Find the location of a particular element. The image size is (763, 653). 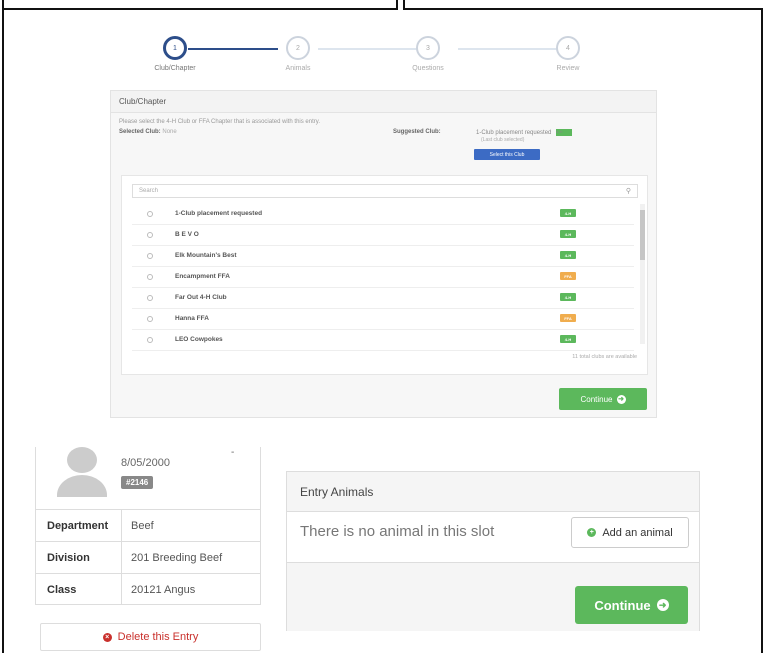

entry-date: 8/05/2000 is located at coordinates (145, 463).